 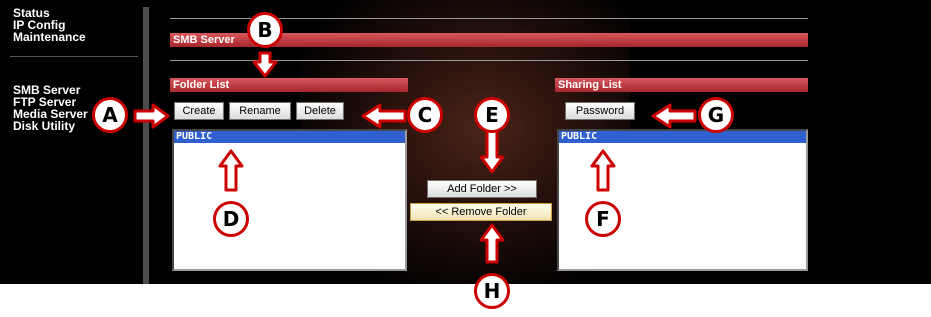 I want to click on callout-b: B, so click(x=265, y=30).